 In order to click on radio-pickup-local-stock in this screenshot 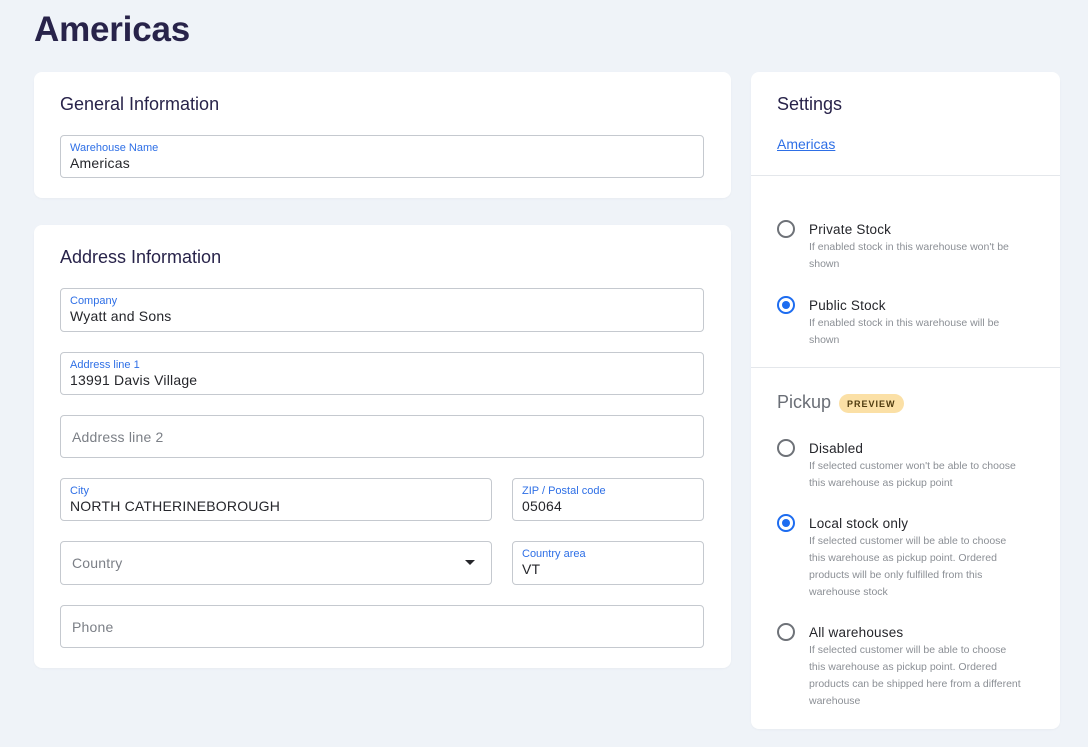, I will do `click(786, 523)`.